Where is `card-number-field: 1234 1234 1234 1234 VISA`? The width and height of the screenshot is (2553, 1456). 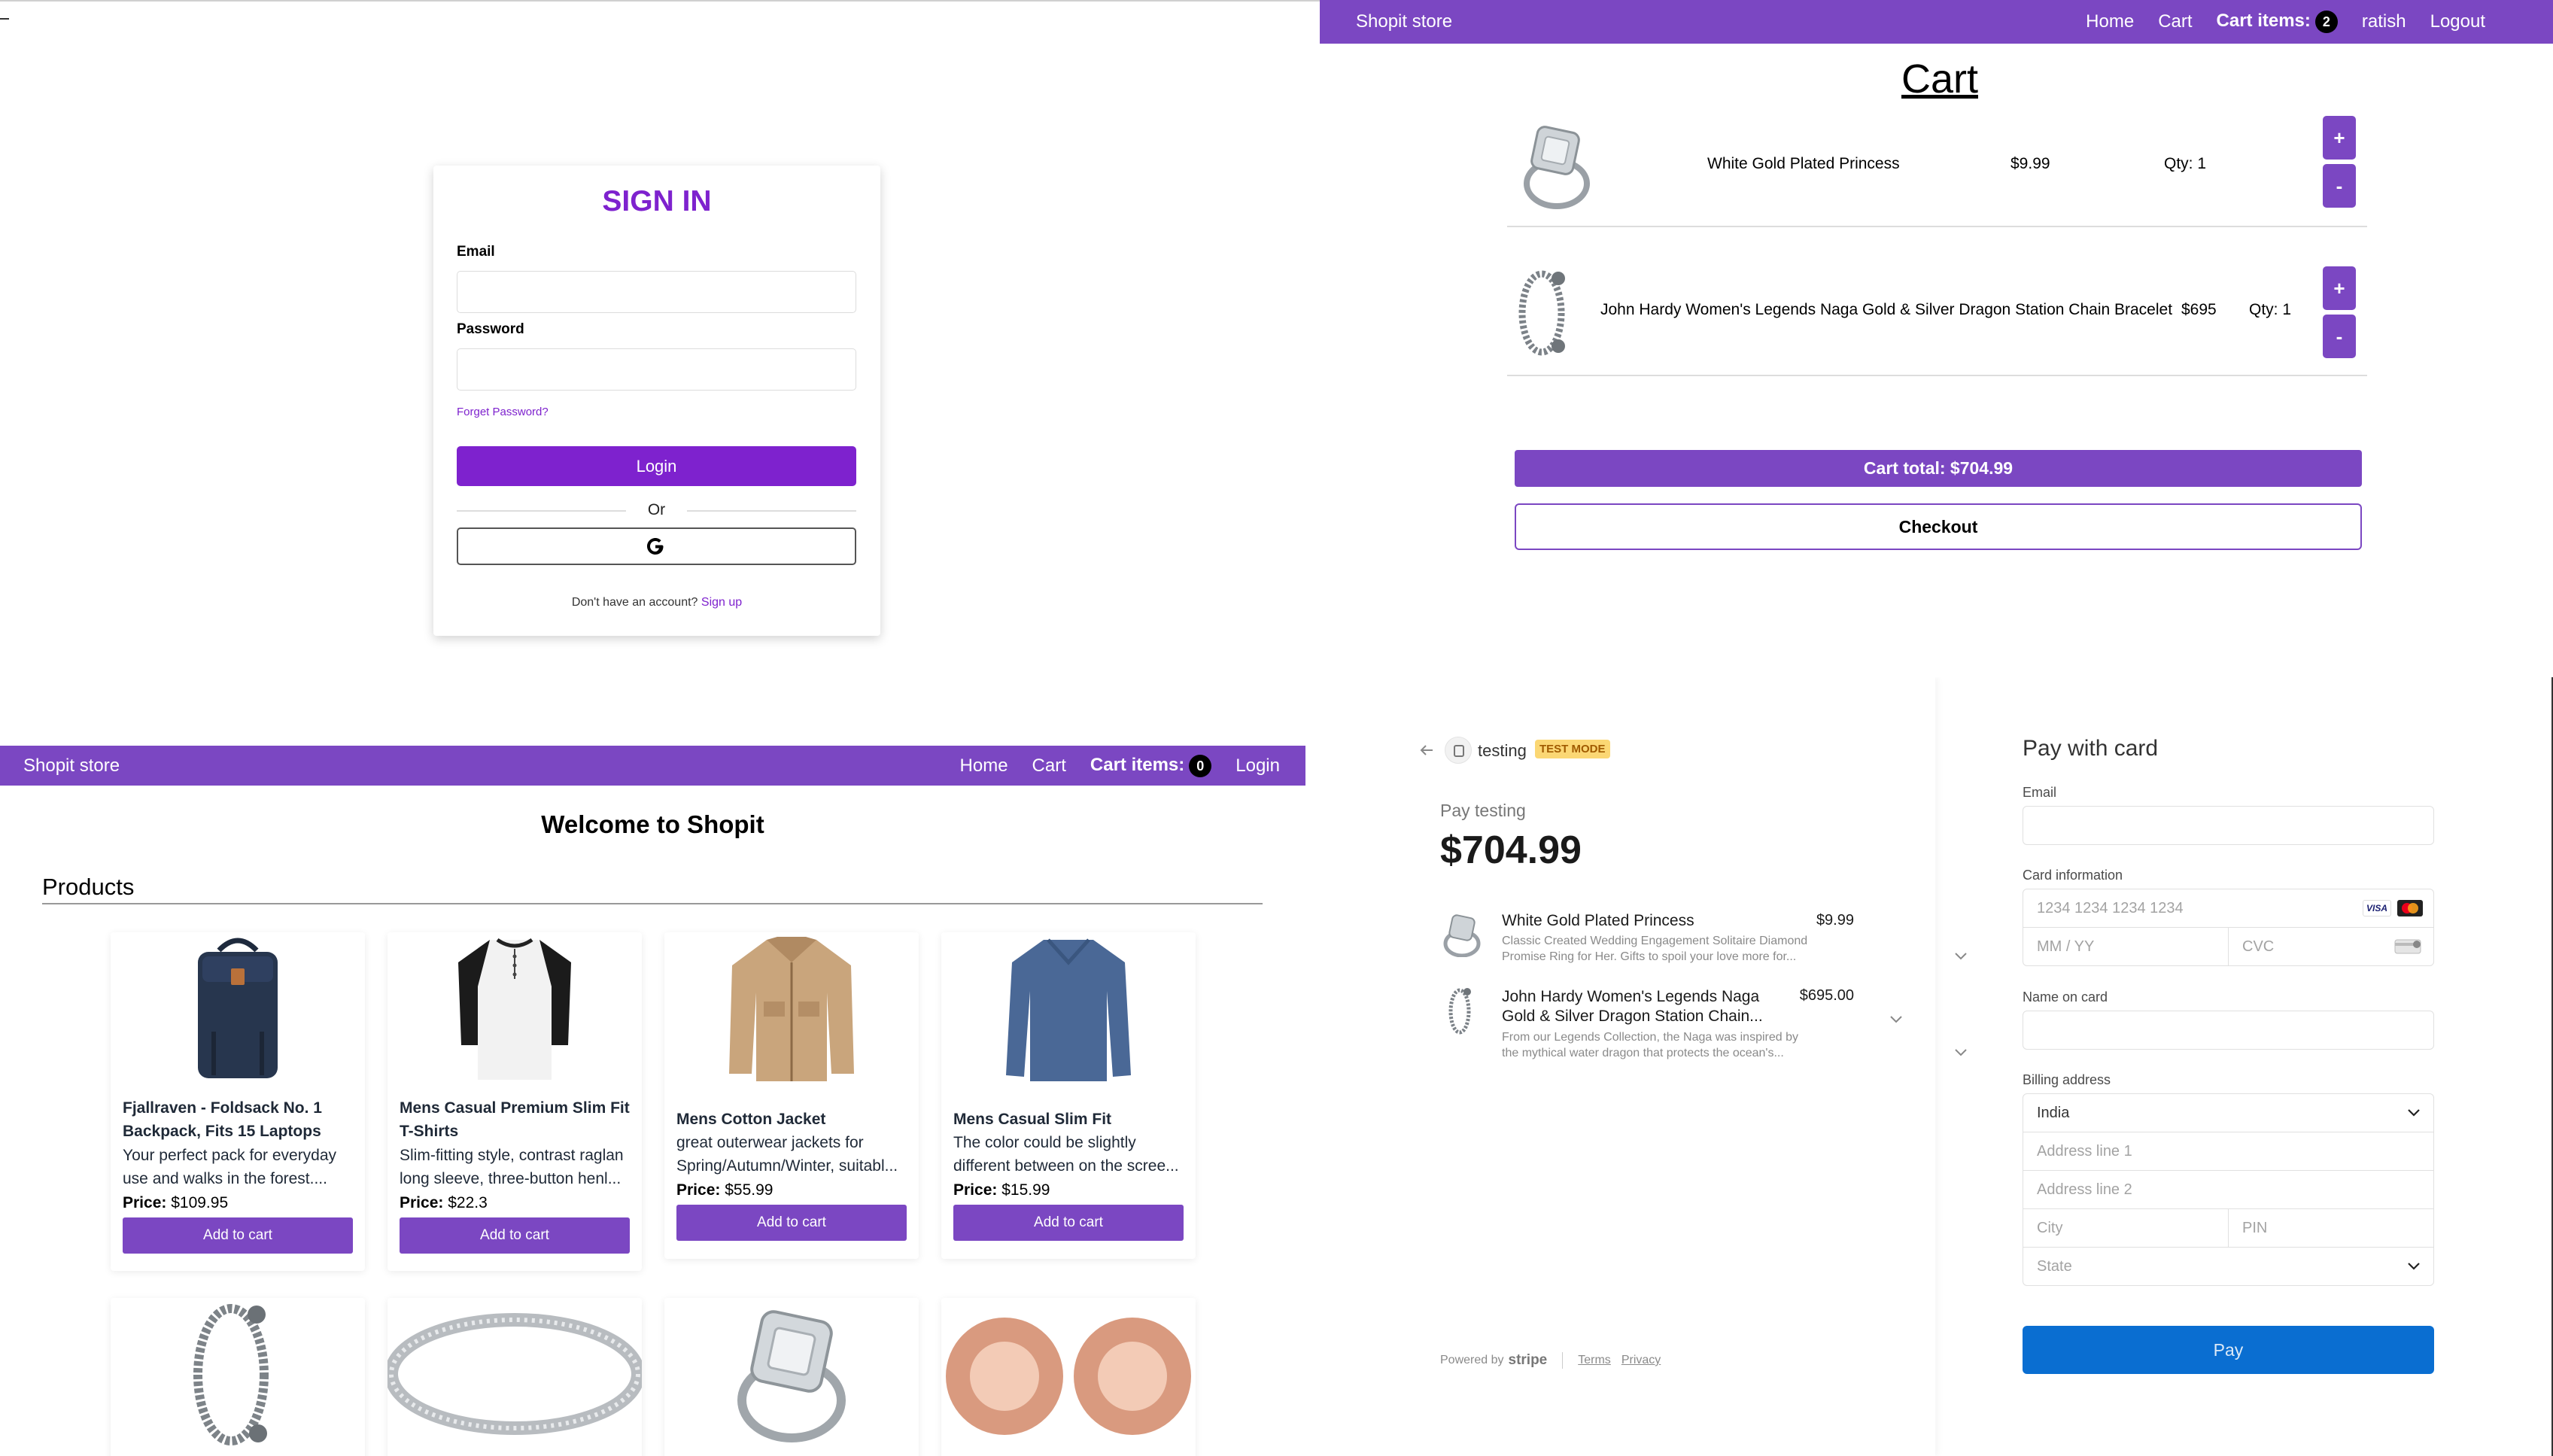 card-number-field: 1234 1234 1234 1234 VISA is located at coordinates (2228, 908).